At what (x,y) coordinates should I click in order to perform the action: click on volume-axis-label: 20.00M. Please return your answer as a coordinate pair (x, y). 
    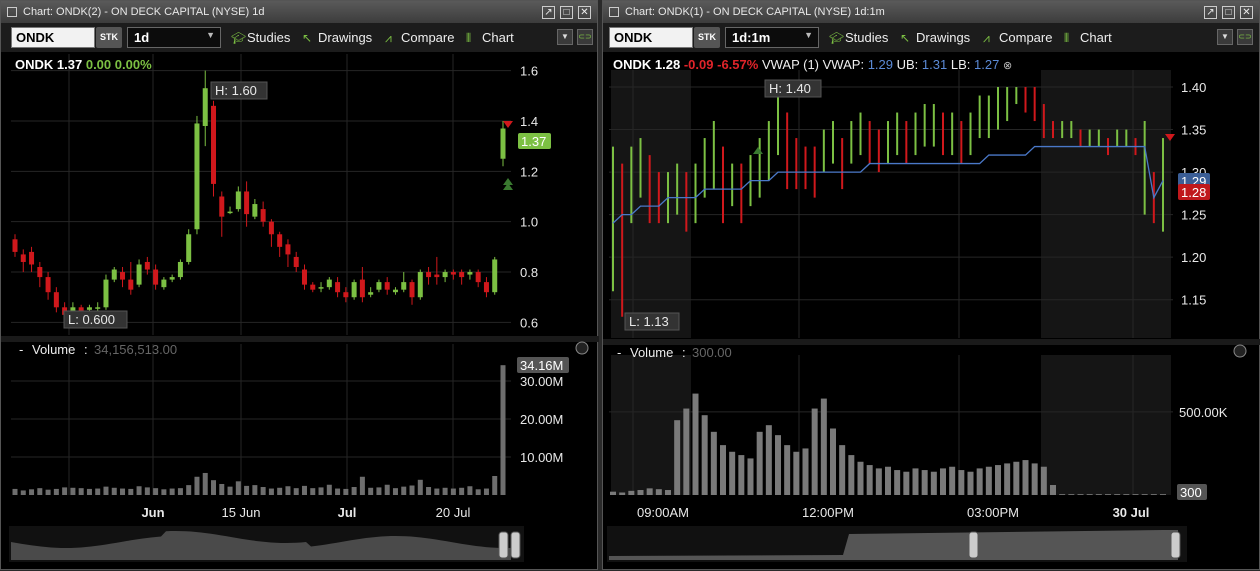
    Looking at the image, I should click on (541, 419).